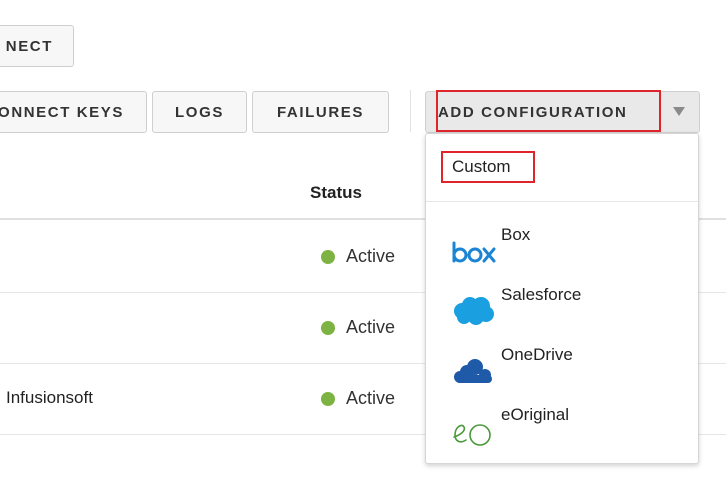  I want to click on connect-keys-button: ONNECT KEYS, so click(73, 112).